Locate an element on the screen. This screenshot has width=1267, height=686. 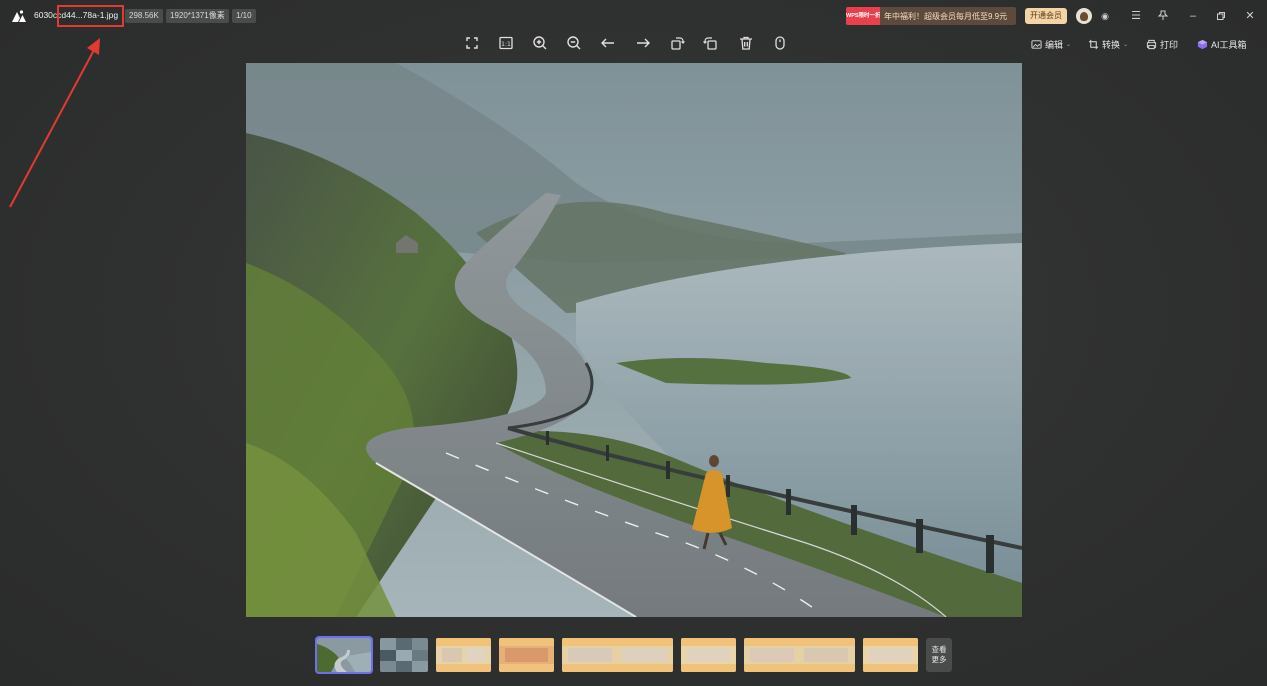
printer-icon is located at coordinates (1151, 44).